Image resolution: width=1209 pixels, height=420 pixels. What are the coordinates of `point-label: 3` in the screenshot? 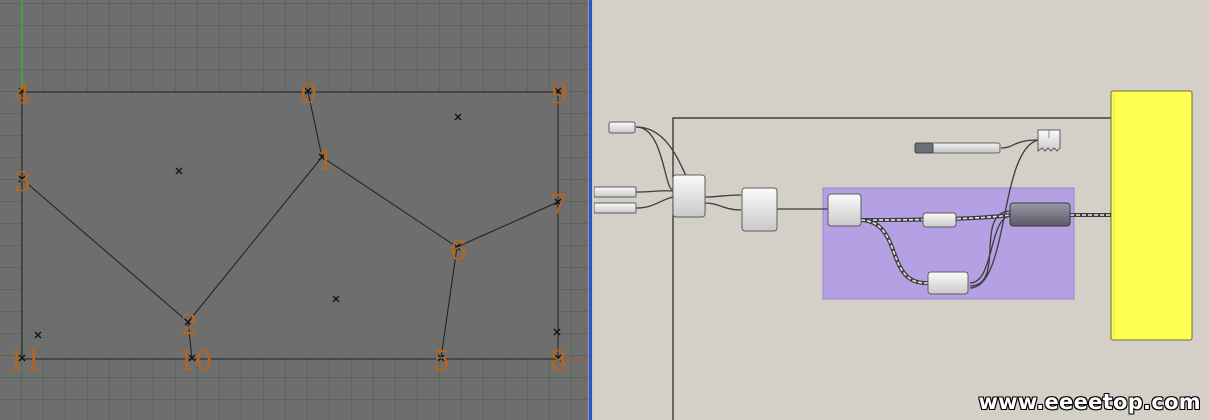 It's located at (22, 182).